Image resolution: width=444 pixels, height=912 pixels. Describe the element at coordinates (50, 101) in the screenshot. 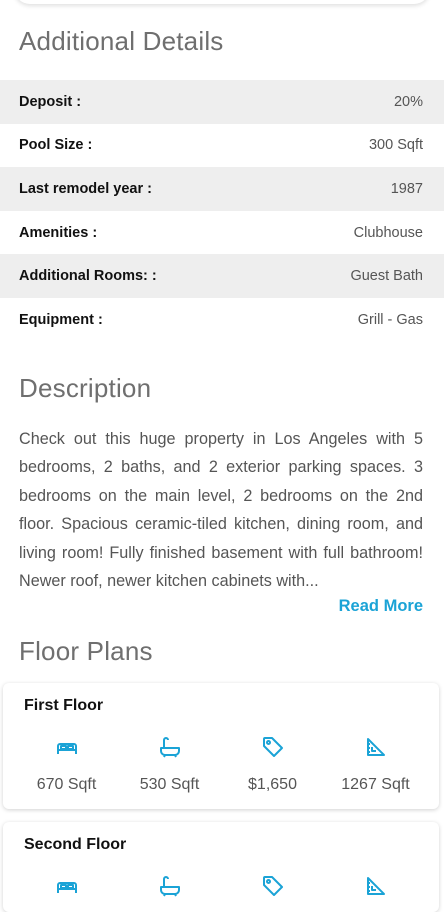

I see `detail-label: Deposit :` at that location.